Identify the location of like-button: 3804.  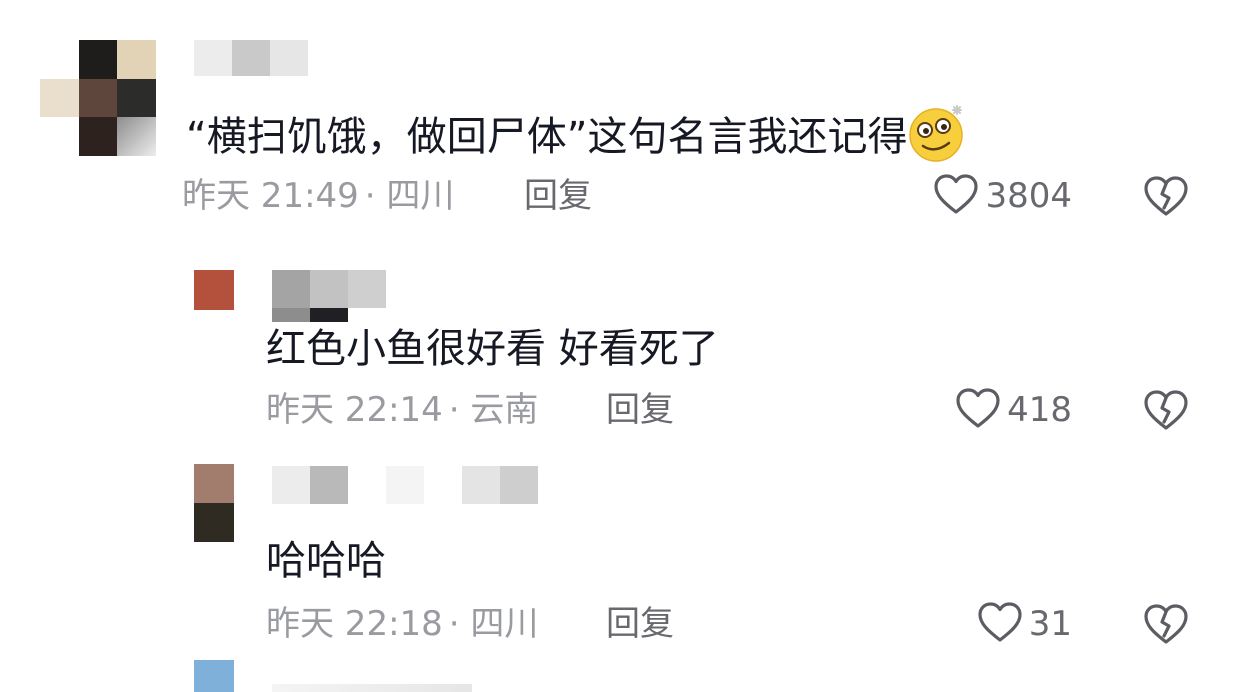
(986, 196).